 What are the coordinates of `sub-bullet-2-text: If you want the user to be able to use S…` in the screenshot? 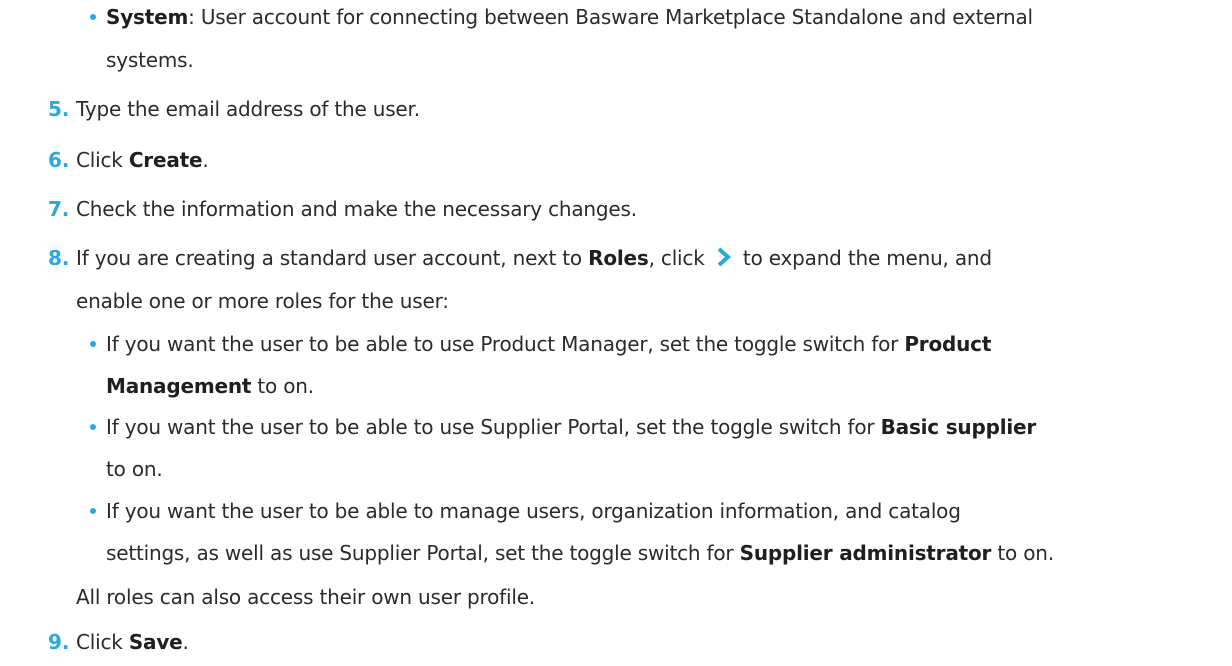 It's located at (493, 427).